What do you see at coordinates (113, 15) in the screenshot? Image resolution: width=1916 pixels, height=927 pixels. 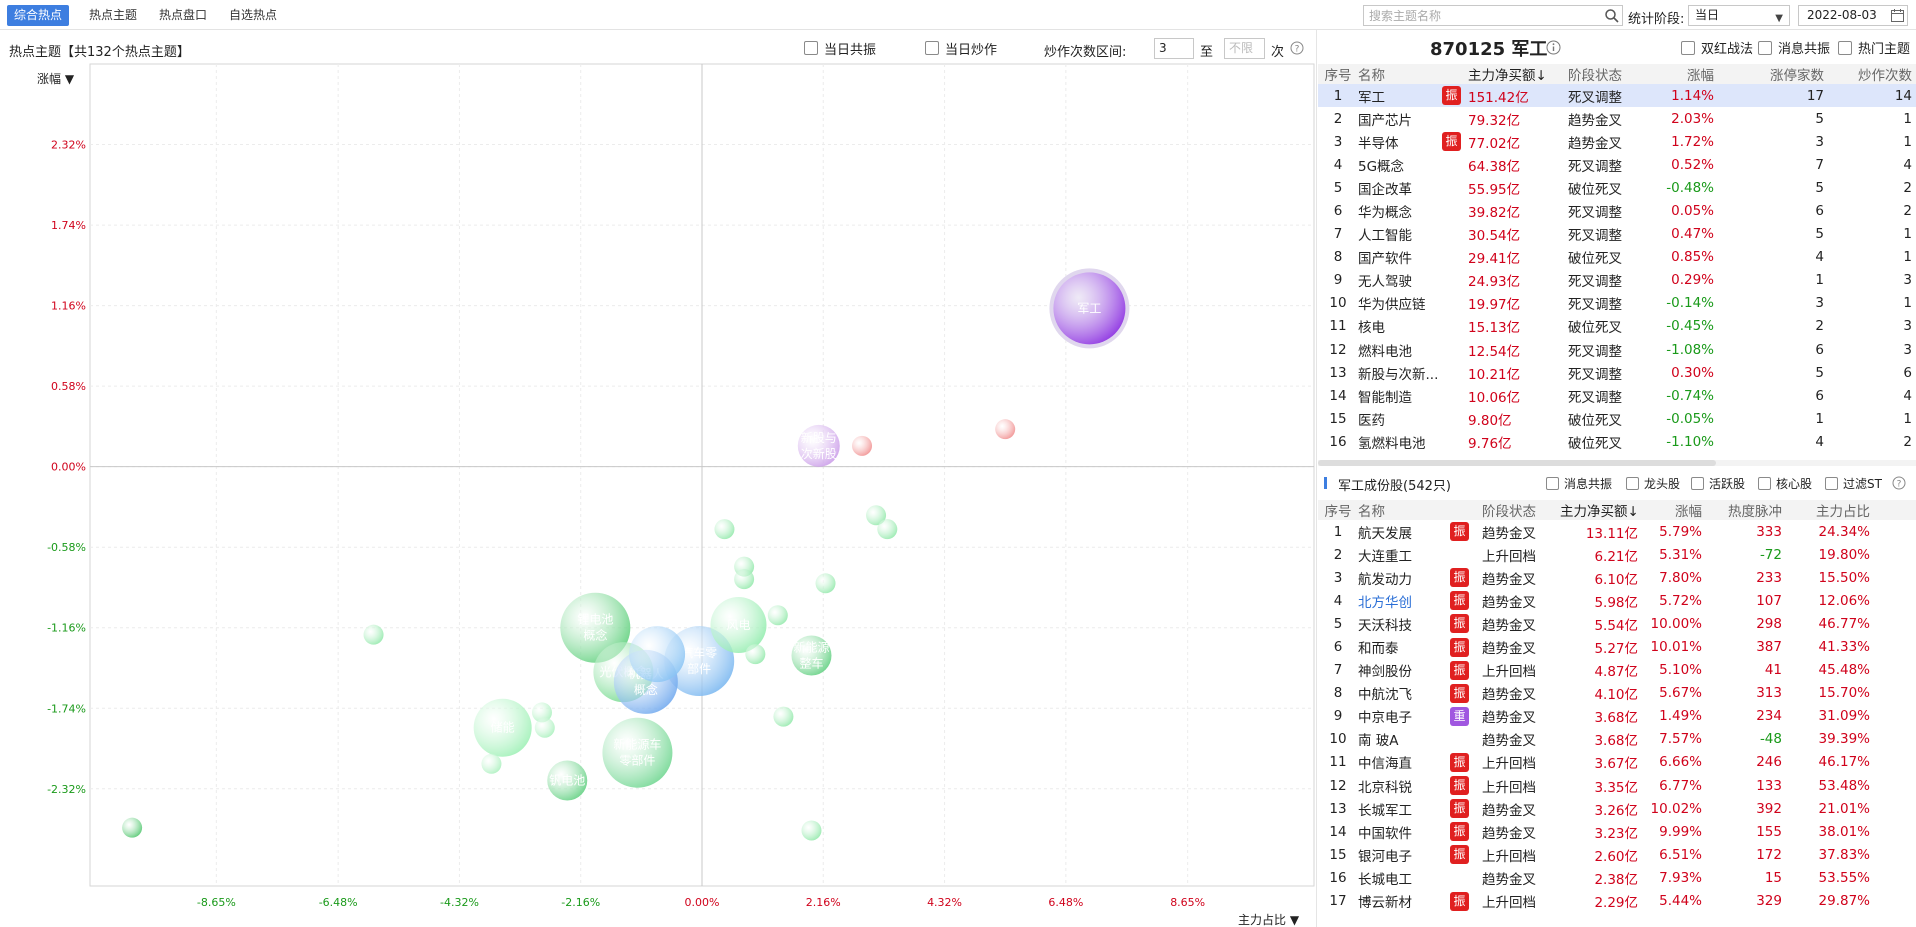 I see `tab-hot-topics: 热点主题` at bounding box center [113, 15].